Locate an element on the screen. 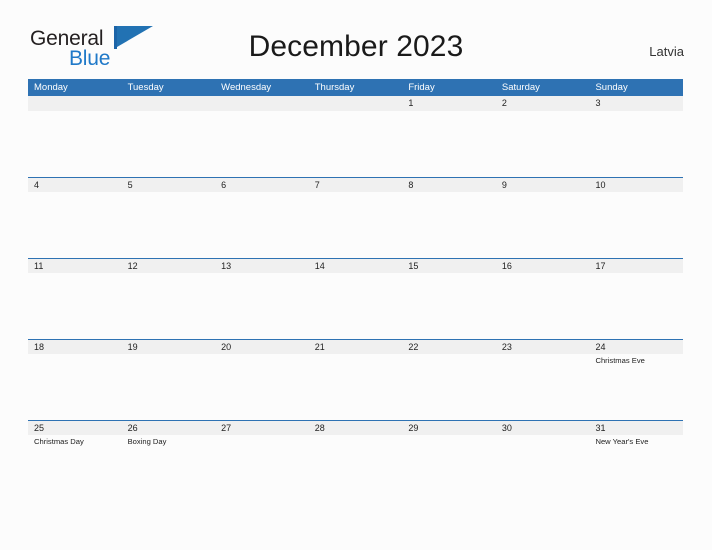  day-cell: New Year's Eve is located at coordinates (636, 468).